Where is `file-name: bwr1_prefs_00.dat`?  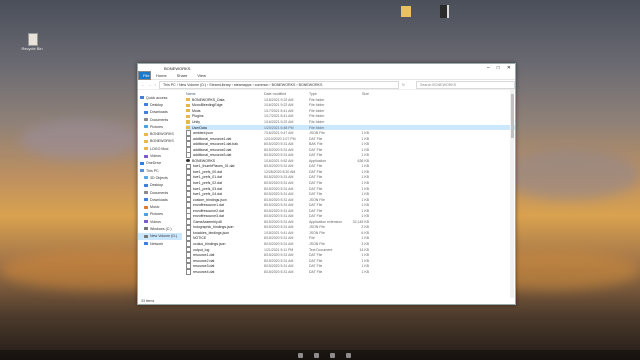
file-name: bwr1_prefs_00.dat is located at coordinates (207, 171).